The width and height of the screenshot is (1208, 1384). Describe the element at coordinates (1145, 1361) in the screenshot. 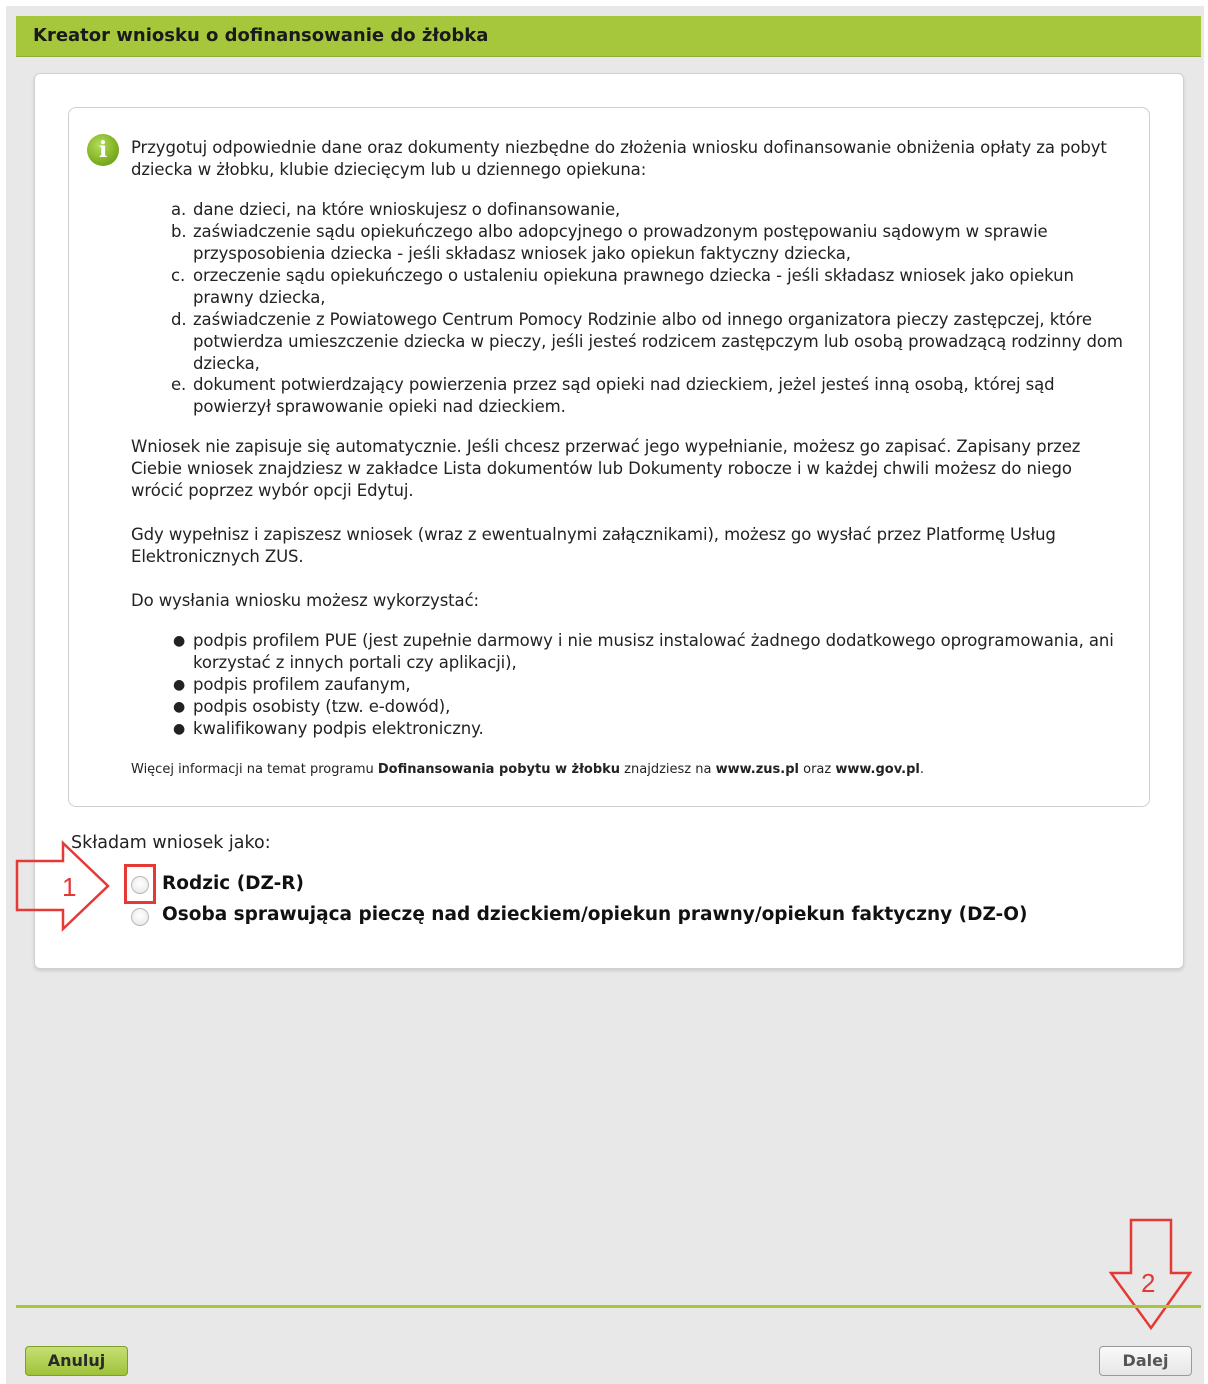

I see `next-button: Dalej` at that location.